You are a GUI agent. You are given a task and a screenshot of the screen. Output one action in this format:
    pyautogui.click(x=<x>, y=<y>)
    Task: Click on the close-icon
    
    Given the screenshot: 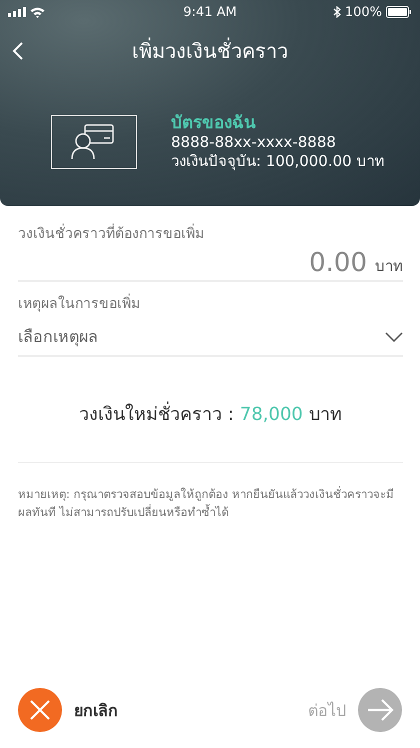 What is the action you would take?
    pyautogui.click(x=40, y=710)
    